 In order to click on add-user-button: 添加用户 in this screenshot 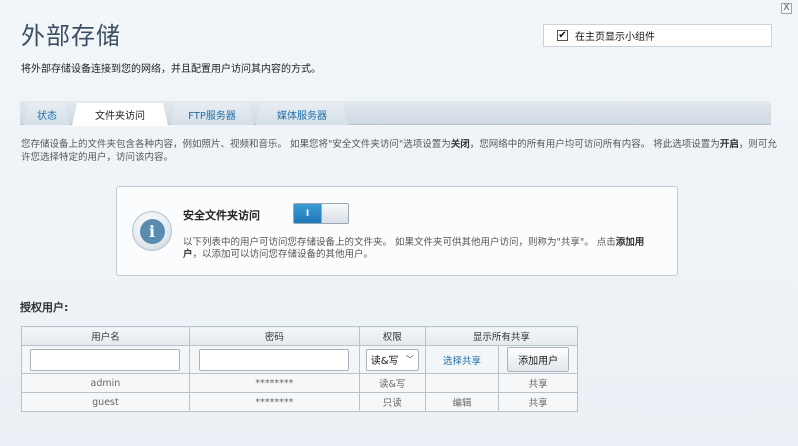, I will do `click(538, 359)`.